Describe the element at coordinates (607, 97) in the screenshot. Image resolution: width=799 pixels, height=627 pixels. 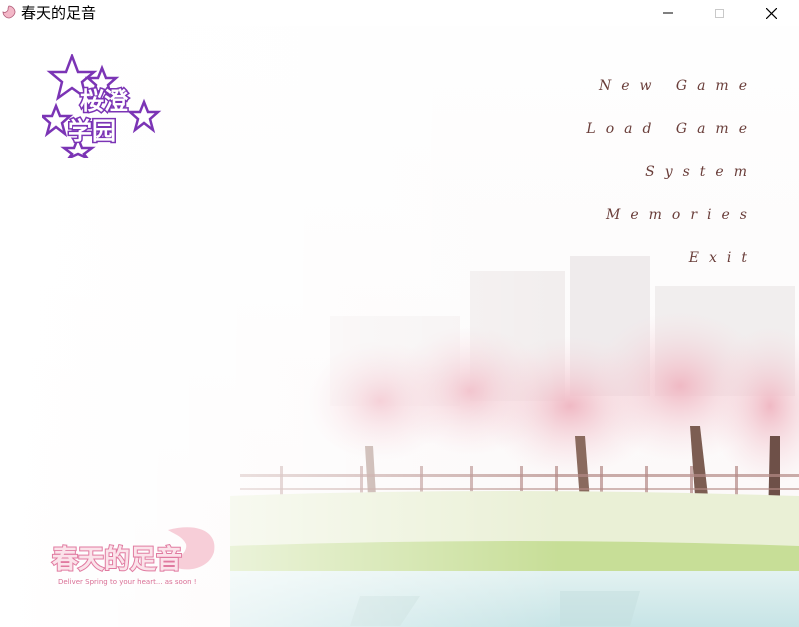
I see `new-game-button: New Game` at that location.